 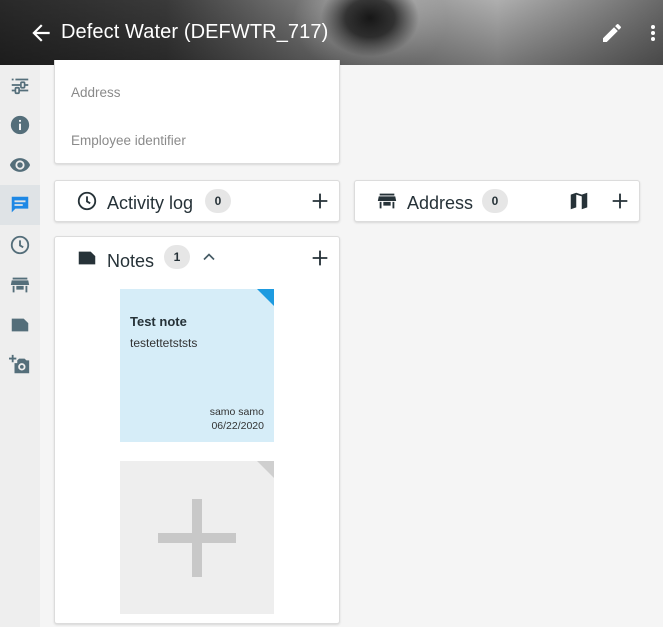 I want to click on activity-log-count-badge: 0, so click(x=218, y=201).